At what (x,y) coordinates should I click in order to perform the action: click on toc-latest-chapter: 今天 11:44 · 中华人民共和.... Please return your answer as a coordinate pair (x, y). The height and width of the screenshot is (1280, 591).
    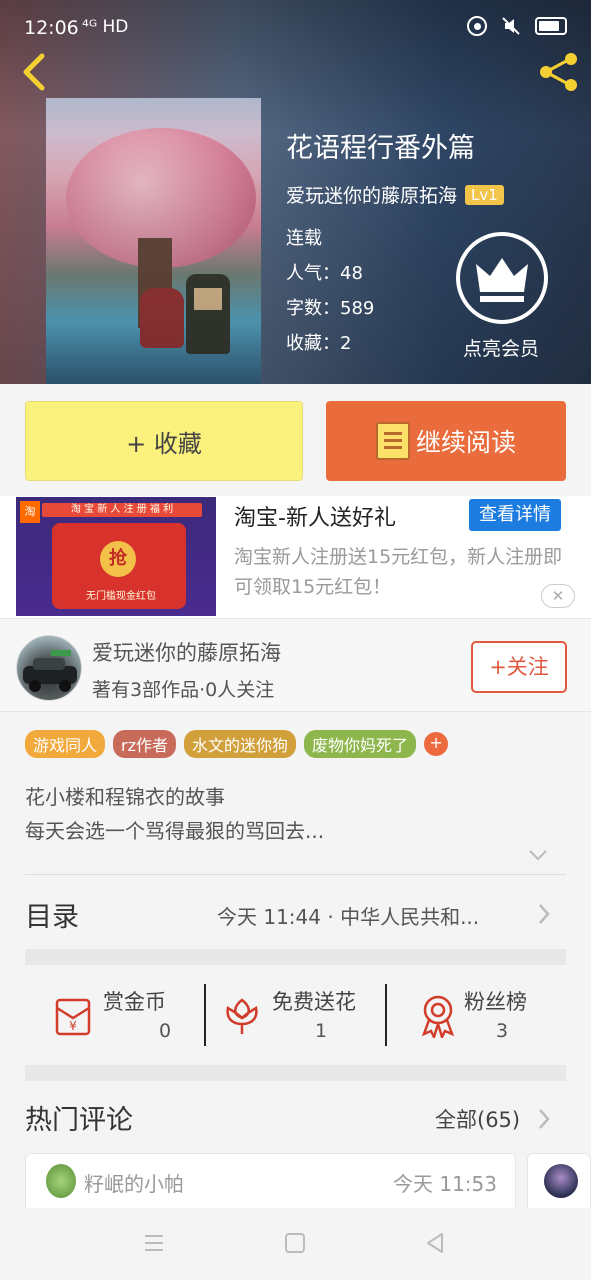
    Looking at the image, I should click on (348, 917).